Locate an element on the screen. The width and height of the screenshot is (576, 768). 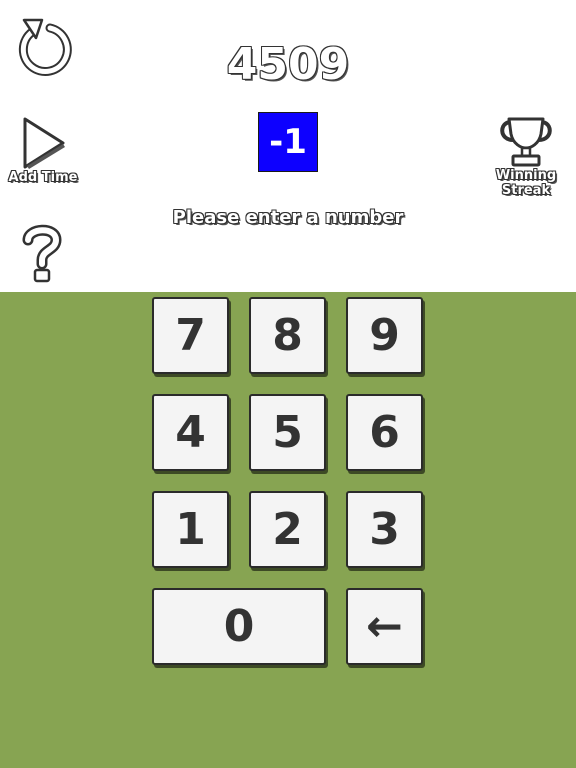
key-3: 3 is located at coordinates (384, 529).